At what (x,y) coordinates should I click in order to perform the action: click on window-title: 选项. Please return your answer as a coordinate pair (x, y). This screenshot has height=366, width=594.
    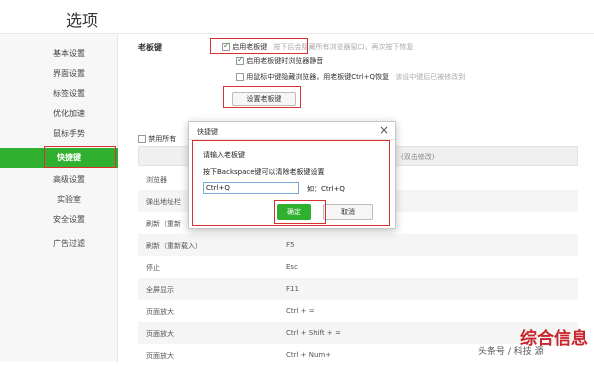
    Looking at the image, I should click on (82, 20).